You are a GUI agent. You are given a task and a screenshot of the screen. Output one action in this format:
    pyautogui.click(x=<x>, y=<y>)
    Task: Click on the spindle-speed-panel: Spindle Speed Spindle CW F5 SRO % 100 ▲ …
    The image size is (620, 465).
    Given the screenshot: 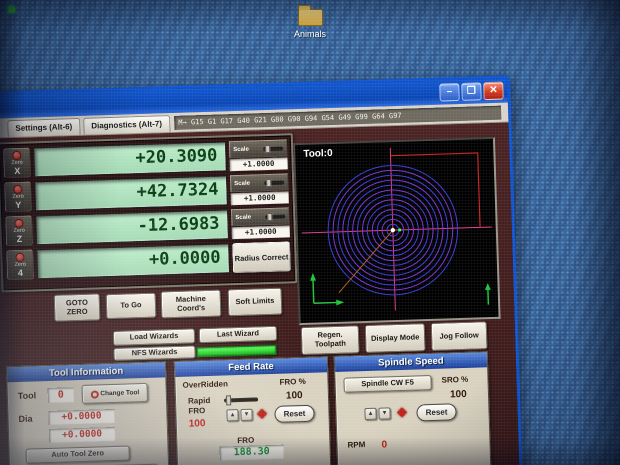 What is the action you would take?
    pyautogui.click(x=414, y=408)
    